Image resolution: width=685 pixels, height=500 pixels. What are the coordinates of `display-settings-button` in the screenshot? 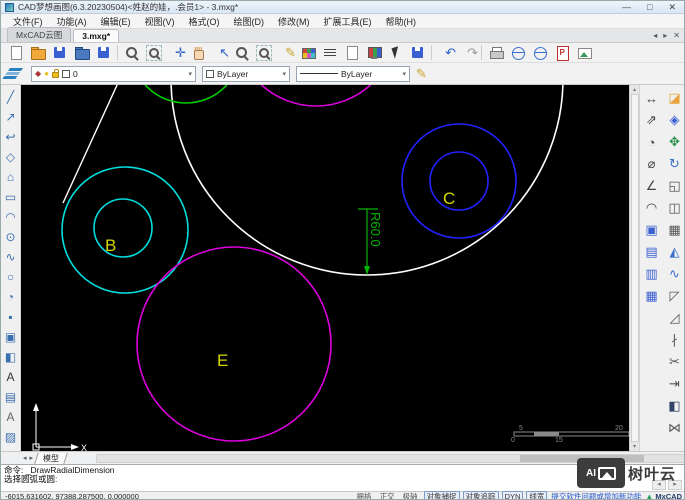 It's located at (373, 53).